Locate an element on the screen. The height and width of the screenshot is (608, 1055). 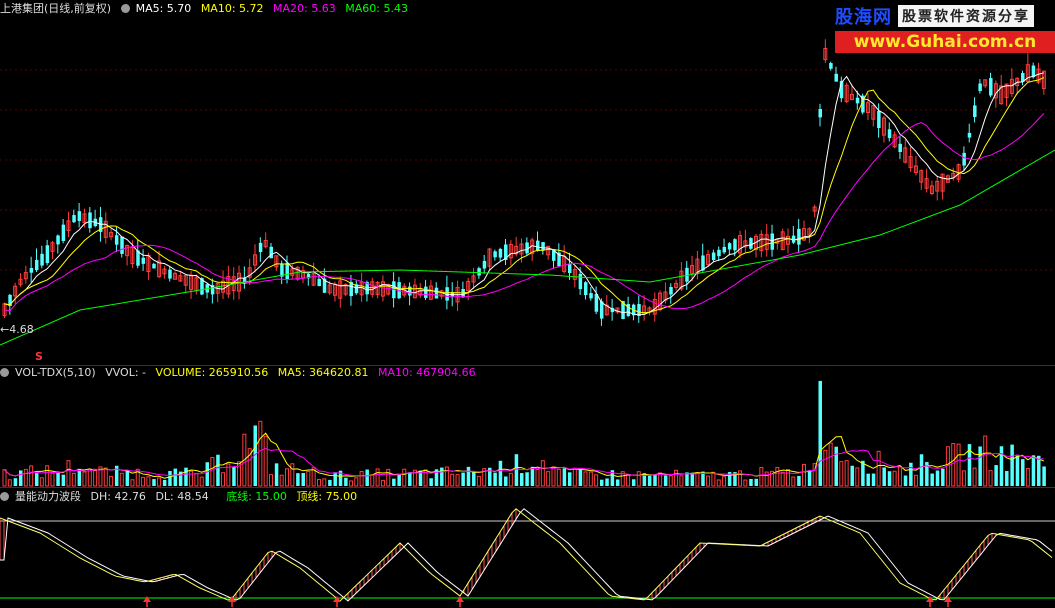
buy-arrow-icon is located at coordinates (460, 599).